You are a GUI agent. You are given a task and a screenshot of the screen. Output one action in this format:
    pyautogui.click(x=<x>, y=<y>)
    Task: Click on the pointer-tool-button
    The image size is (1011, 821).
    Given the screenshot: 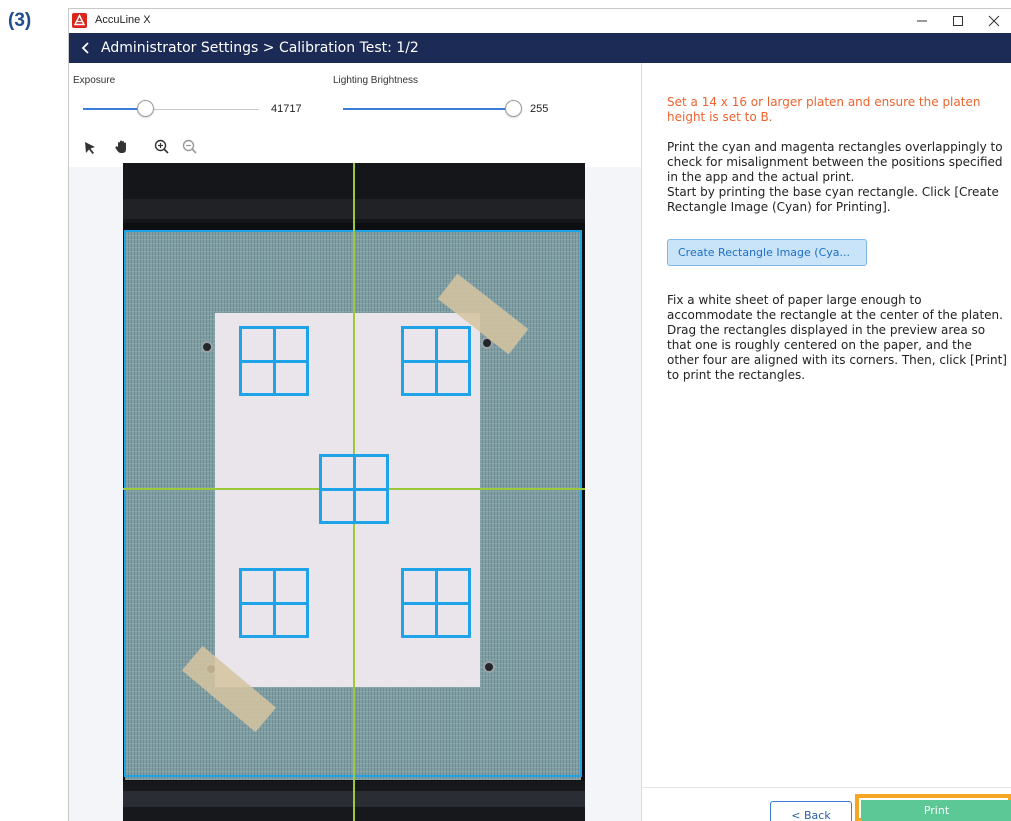 What is the action you would take?
    pyautogui.click(x=90, y=148)
    